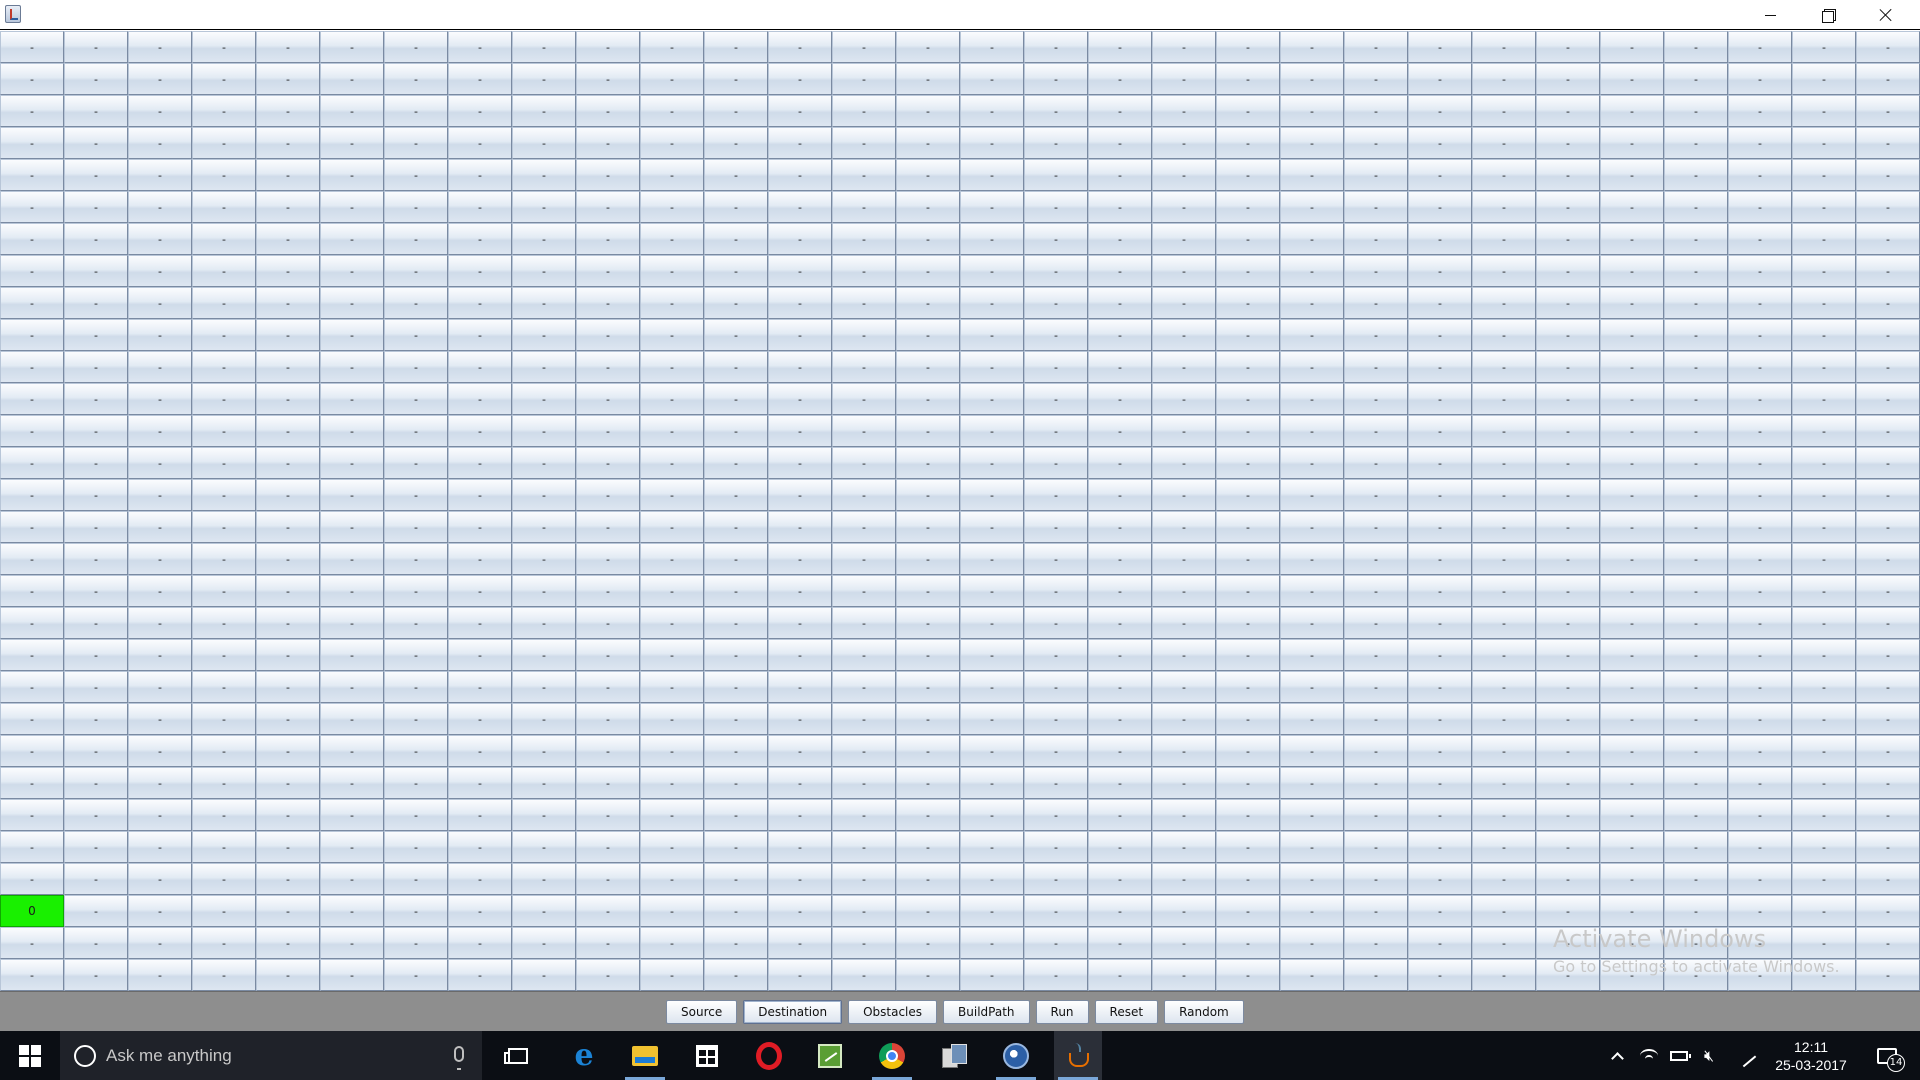 This screenshot has height=1080, width=1920. What do you see at coordinates (1617, 1055) in the screenshot?
I see `show-hidden-icons-button` at bounding box center [1617, 1055].